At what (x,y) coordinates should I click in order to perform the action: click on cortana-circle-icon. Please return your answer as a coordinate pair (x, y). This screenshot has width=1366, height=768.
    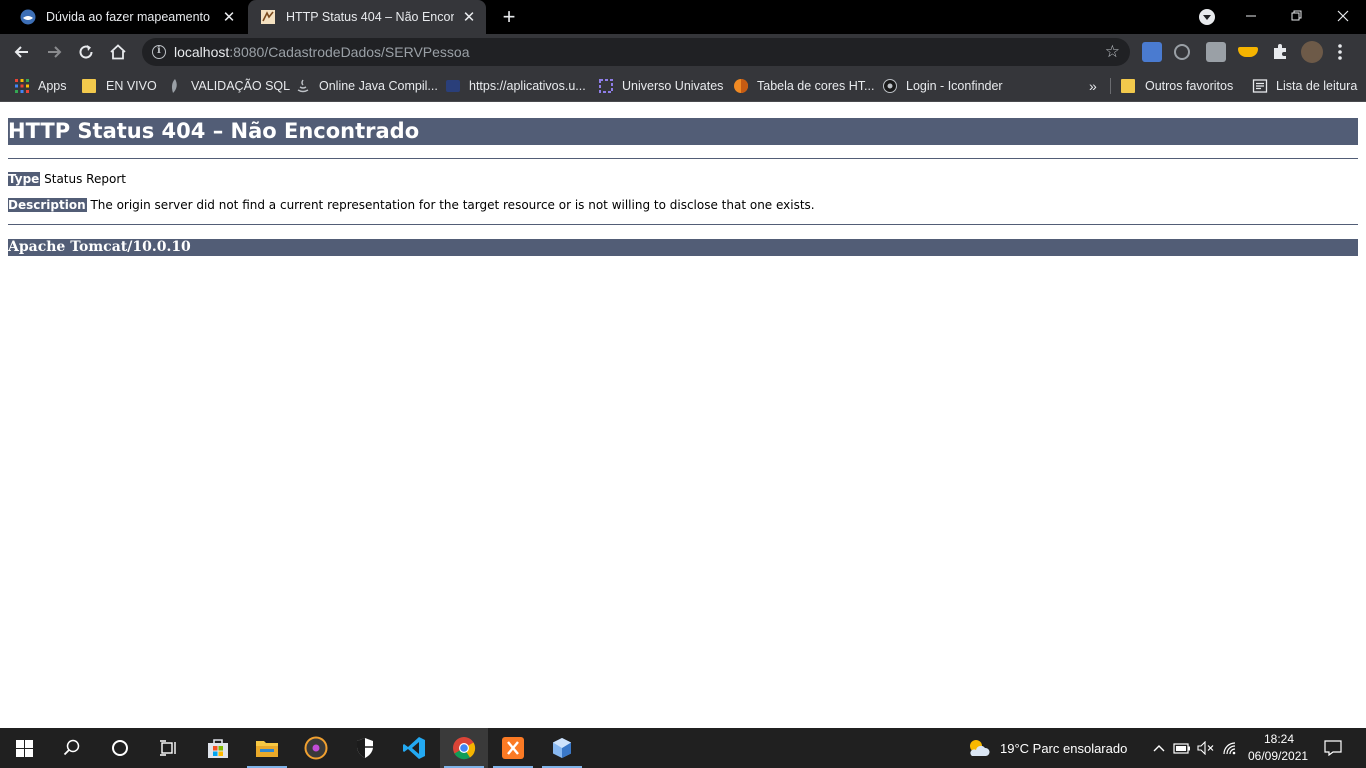
    Looking at the image, I should click on (120, 748).